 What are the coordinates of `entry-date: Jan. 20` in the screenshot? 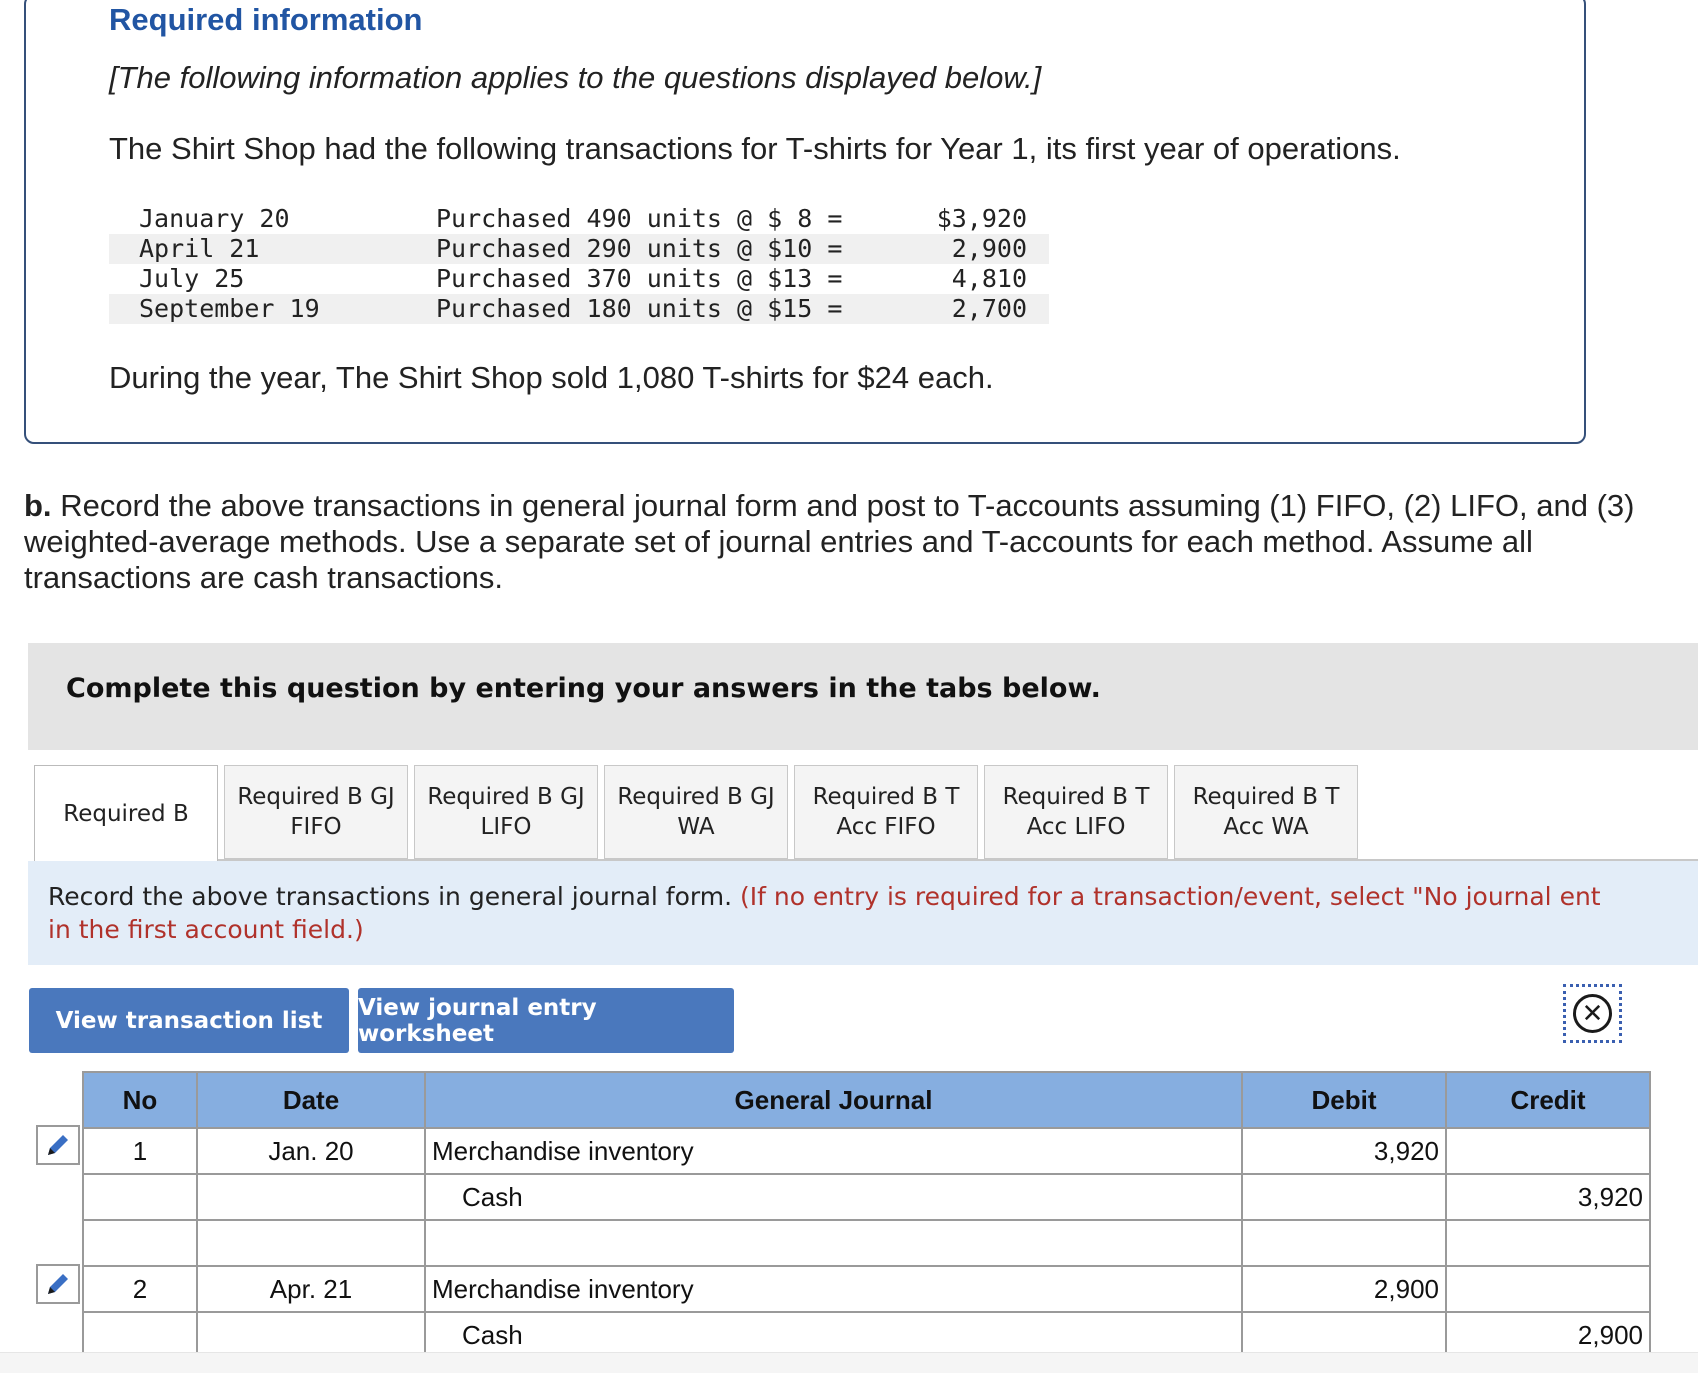 It's located at (311, 1151).